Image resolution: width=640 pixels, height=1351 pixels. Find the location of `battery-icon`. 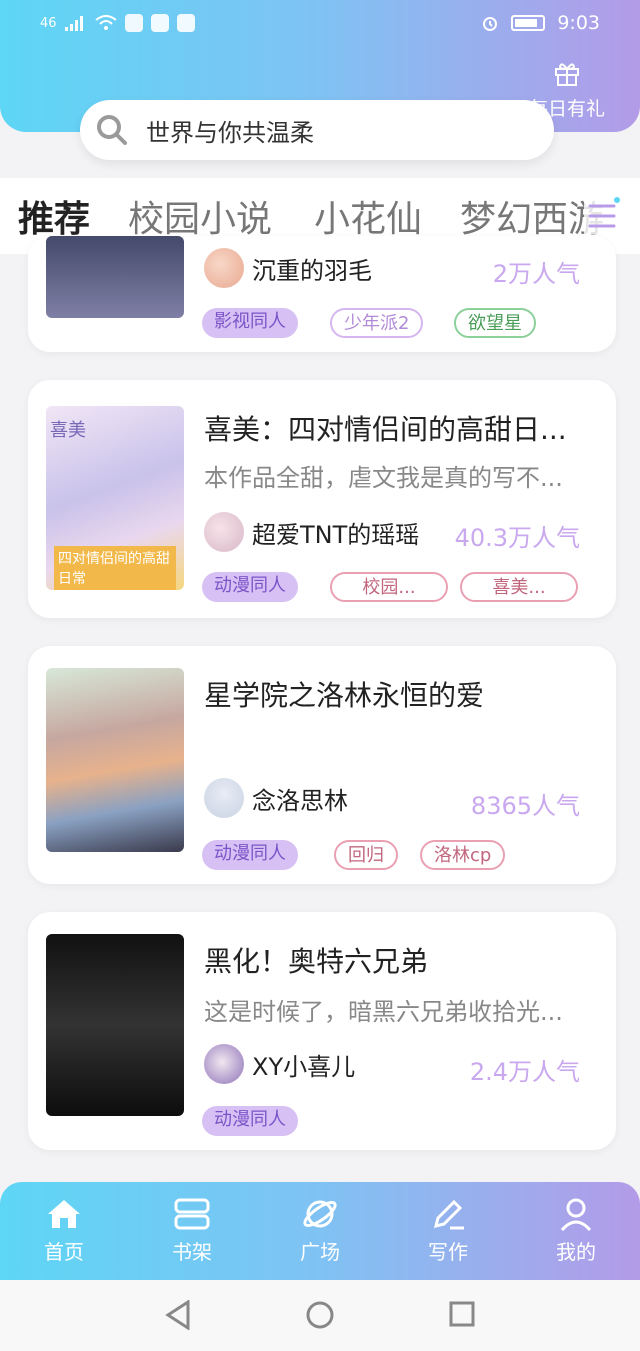

battery-icon is located at coordinates (528, 23).